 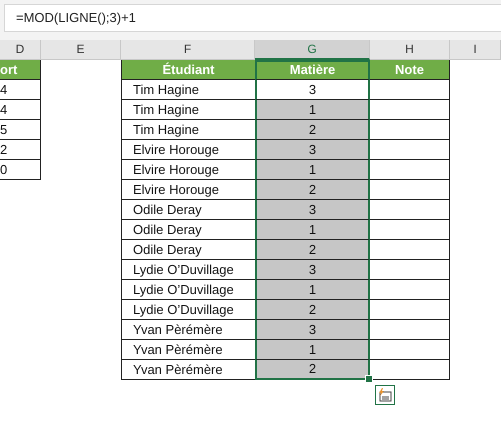 What do you see at coordinates (81, 50) in the screenshot?
I see `column-header: E` at bounding box center [81, 50].